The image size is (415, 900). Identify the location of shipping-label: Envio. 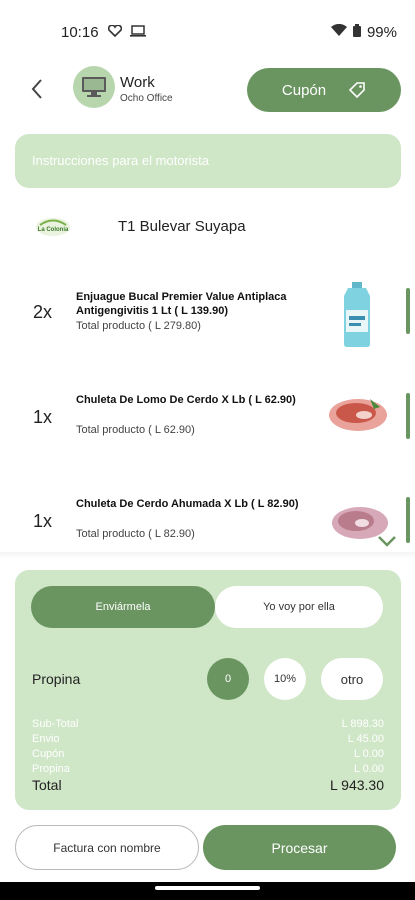
(46, 739).